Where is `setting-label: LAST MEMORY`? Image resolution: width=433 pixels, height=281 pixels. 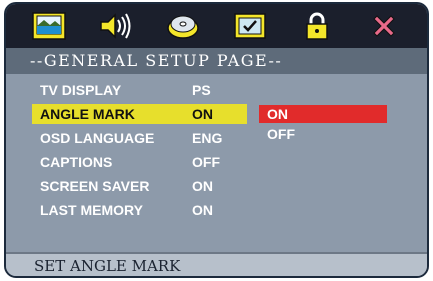 setting-label: LAST MEMORY is located at coordinates (91, 210).